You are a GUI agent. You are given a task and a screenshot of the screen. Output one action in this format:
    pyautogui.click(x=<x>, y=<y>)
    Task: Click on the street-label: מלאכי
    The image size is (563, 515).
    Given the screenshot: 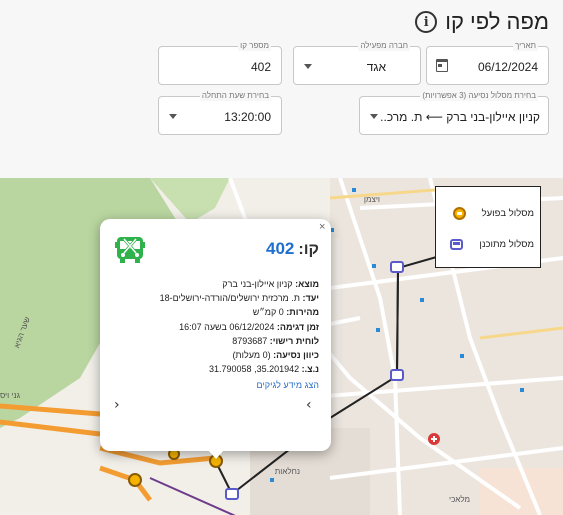 What is the action you would take?
    pyautogui.click(x=459, y=499)
    